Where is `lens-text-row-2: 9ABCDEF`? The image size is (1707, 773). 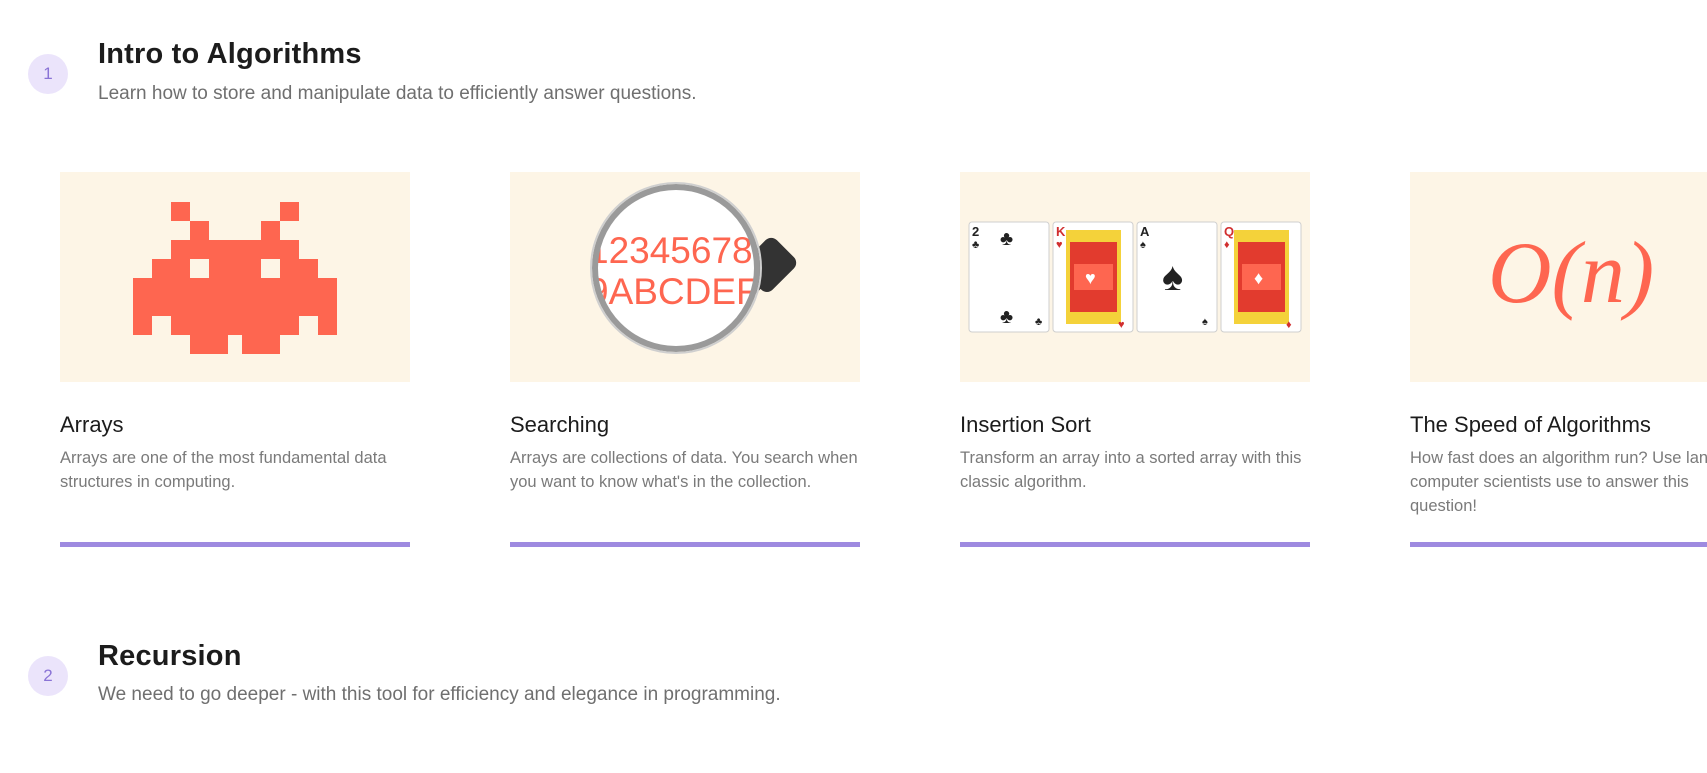
lens-text-row-2: 9ABCDEF is located at coordinates (673, 291).